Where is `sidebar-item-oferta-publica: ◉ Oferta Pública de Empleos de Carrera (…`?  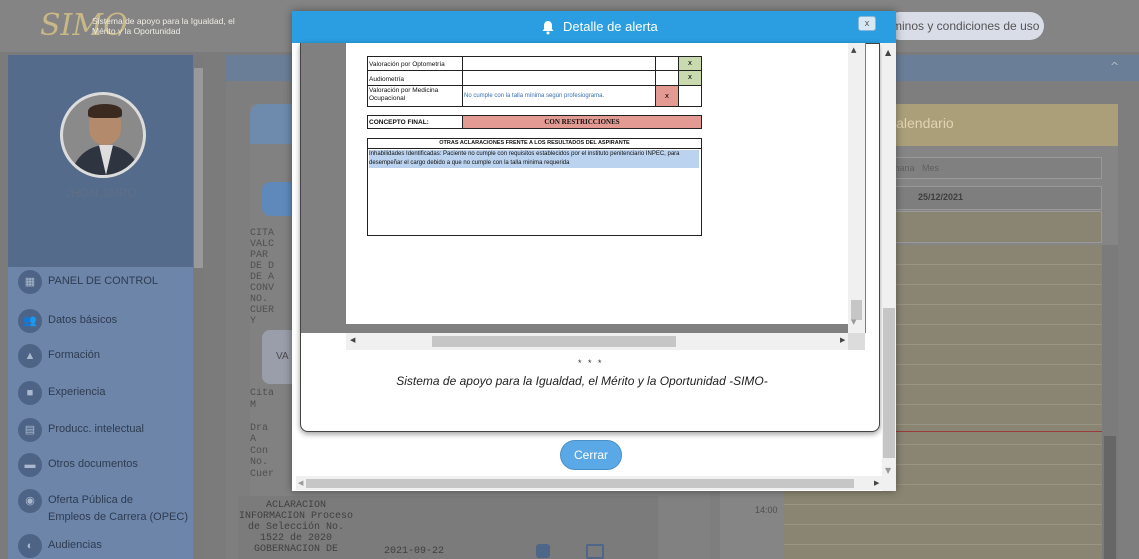
sidebar-item-oferta-publica: ◉ Oferta Pública de Empleos de Carrera (… is located at coordinates (108, 507).